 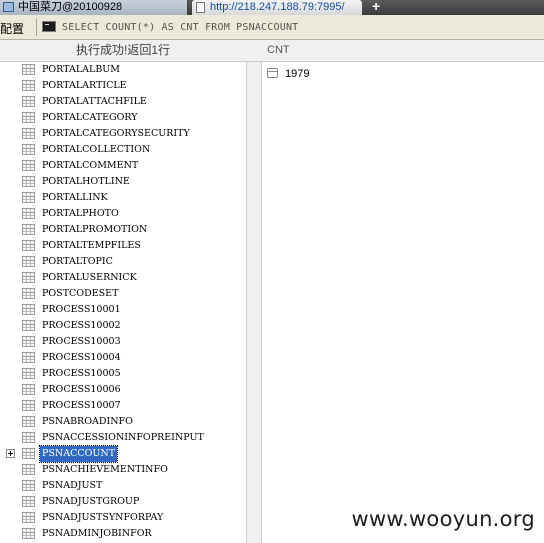 I want to click on tree-item-table: PORTALARTICLE, so click(x=123, y=86).